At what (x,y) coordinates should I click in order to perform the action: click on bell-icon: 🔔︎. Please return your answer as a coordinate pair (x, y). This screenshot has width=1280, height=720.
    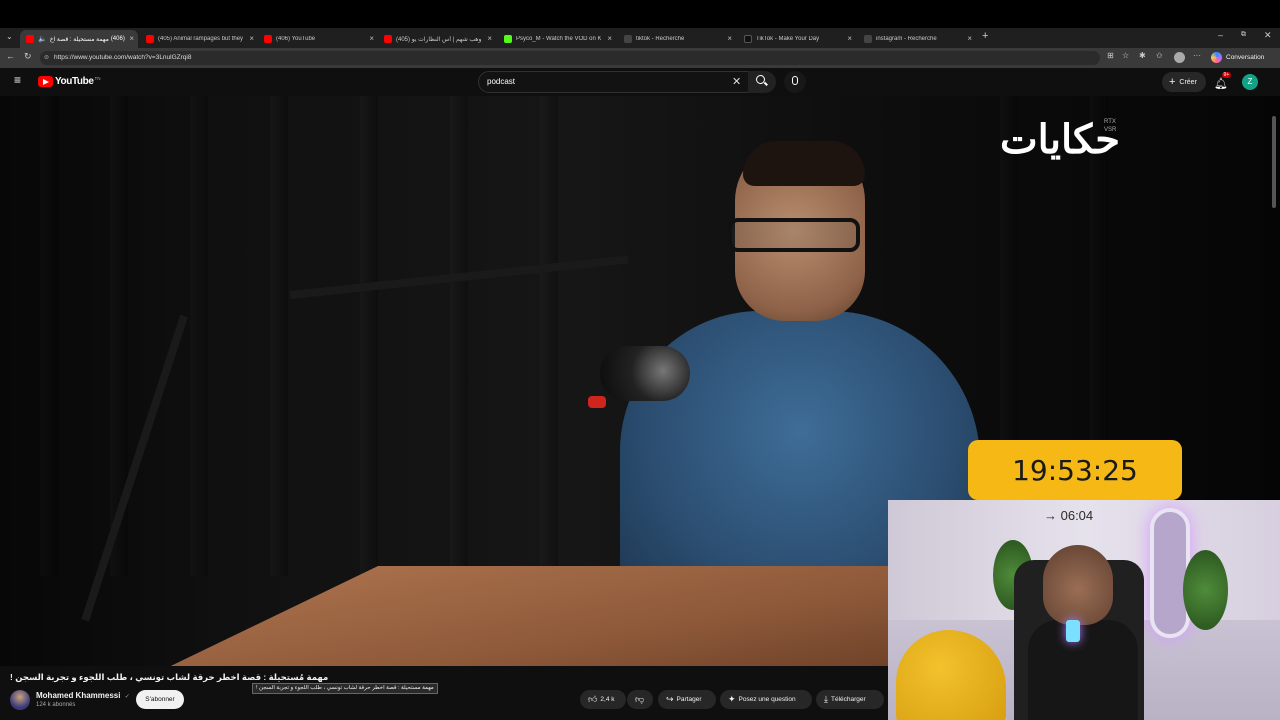
    Looking at the image, I should click on (1221, 84).